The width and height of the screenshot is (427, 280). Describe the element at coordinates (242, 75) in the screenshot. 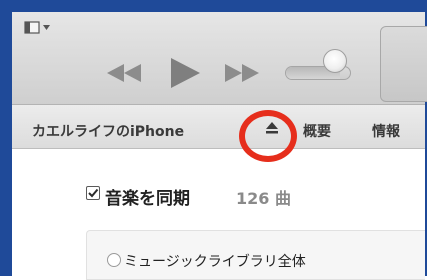

I see `fast-forward-icon` at that location.